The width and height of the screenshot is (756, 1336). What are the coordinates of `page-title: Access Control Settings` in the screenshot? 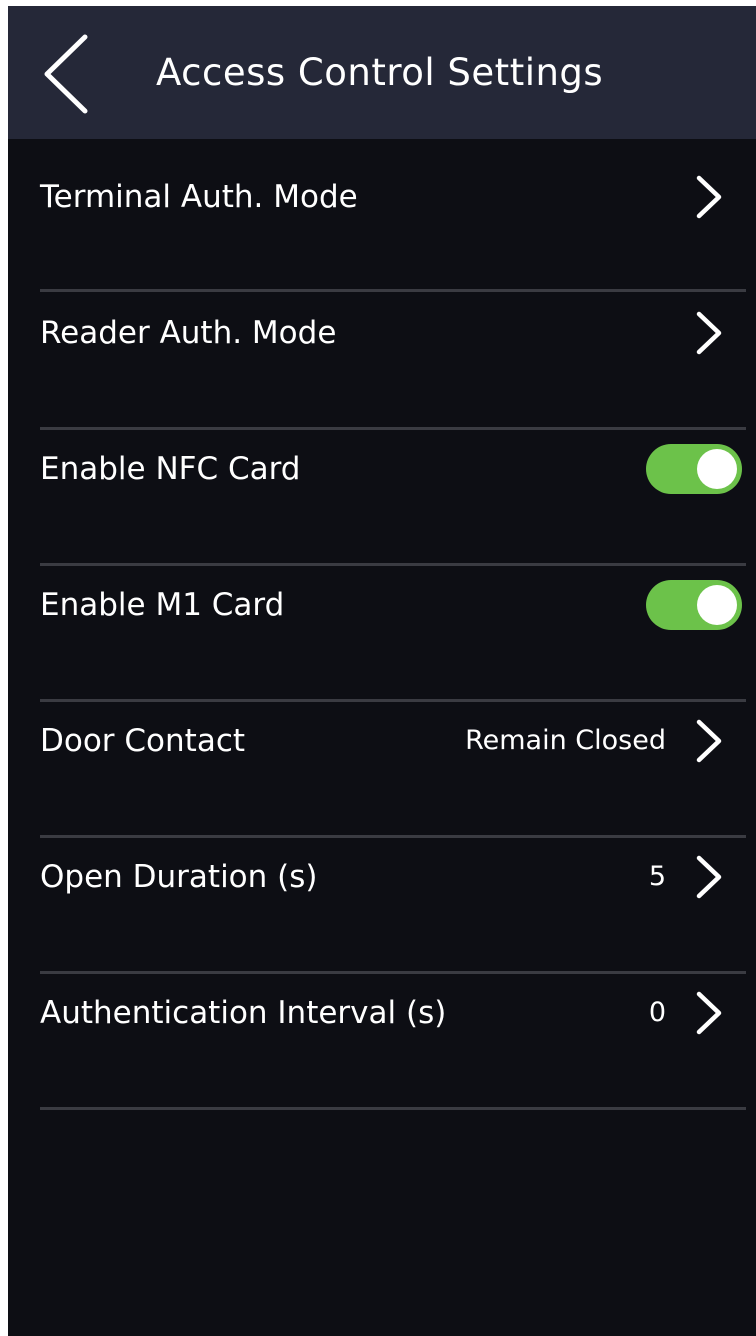 It's located at (380, 72).